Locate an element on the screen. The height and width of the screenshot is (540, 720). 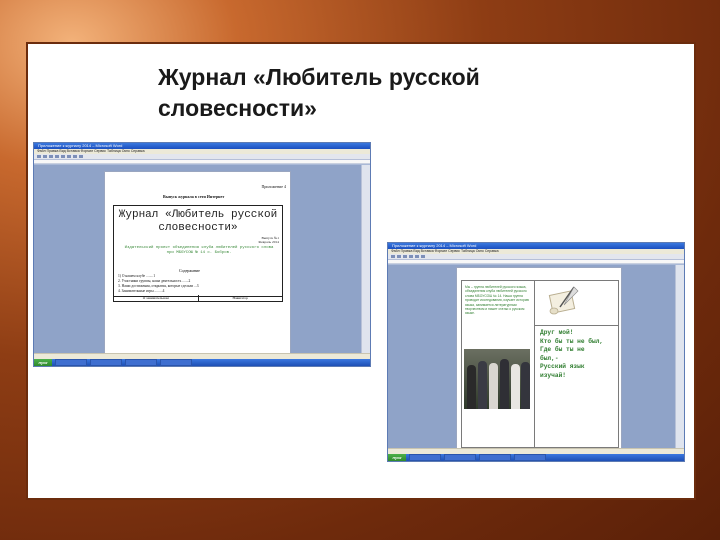
paste-icon is located at coordinates (75, 156).